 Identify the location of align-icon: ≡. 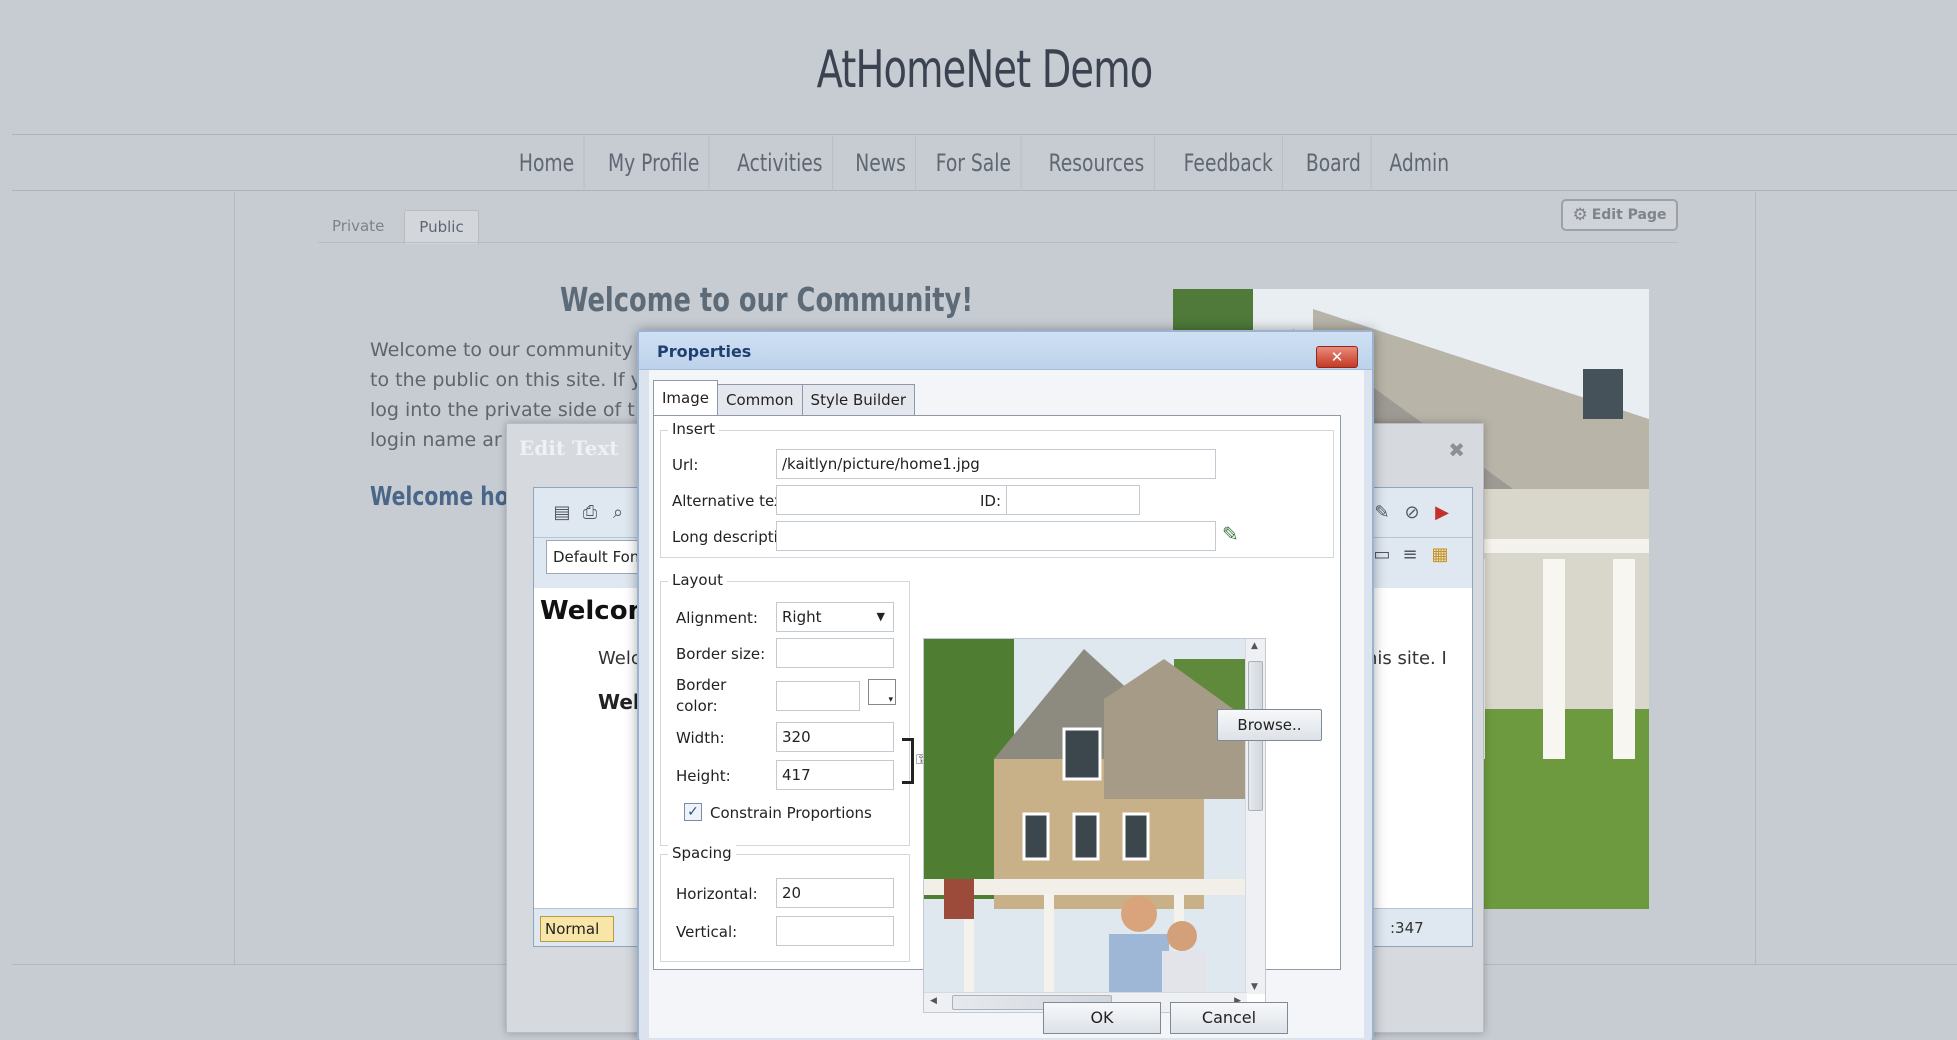
(1410, 555).